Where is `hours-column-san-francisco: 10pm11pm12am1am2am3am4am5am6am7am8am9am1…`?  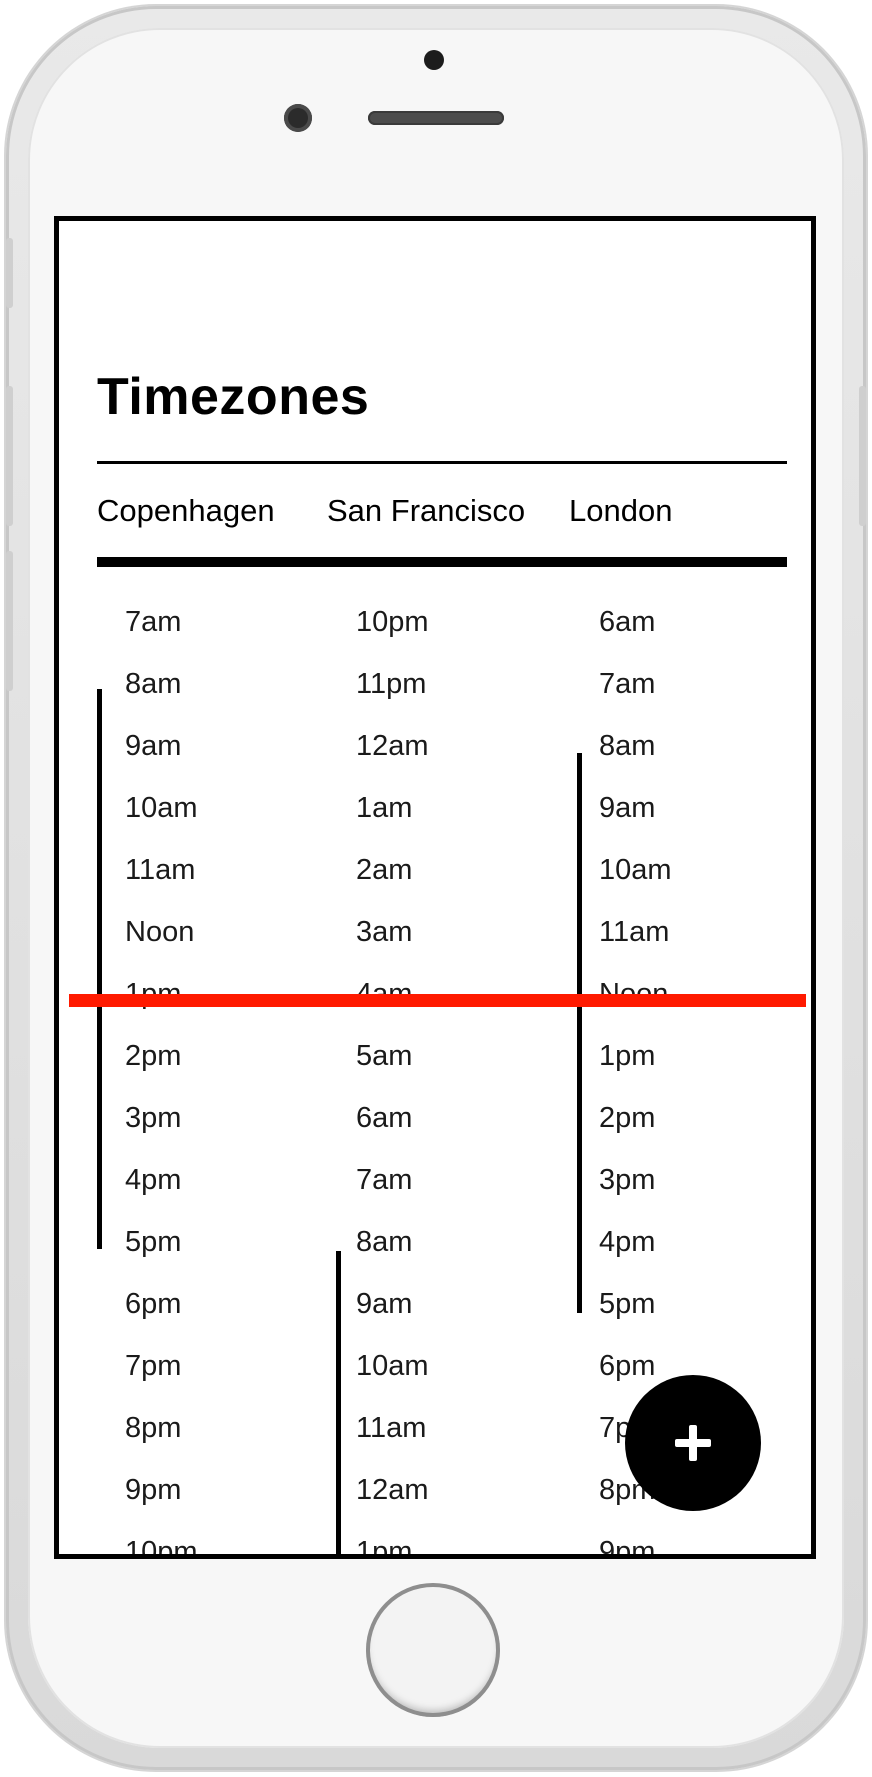 hours-column-san-francisco: 10pm11pm12am1am2am3am4am5am6am7am8am9am1… is located at coordinates (392, 1075).